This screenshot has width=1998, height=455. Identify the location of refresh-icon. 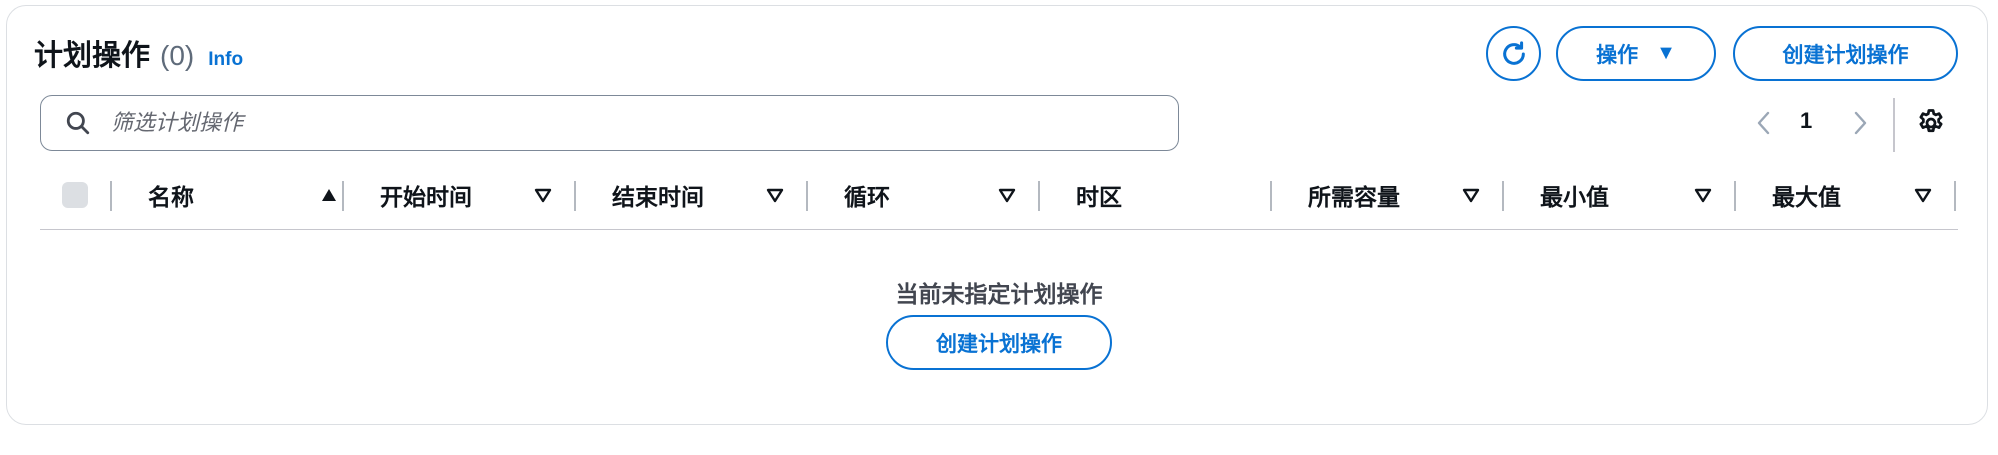
(1513, 52).